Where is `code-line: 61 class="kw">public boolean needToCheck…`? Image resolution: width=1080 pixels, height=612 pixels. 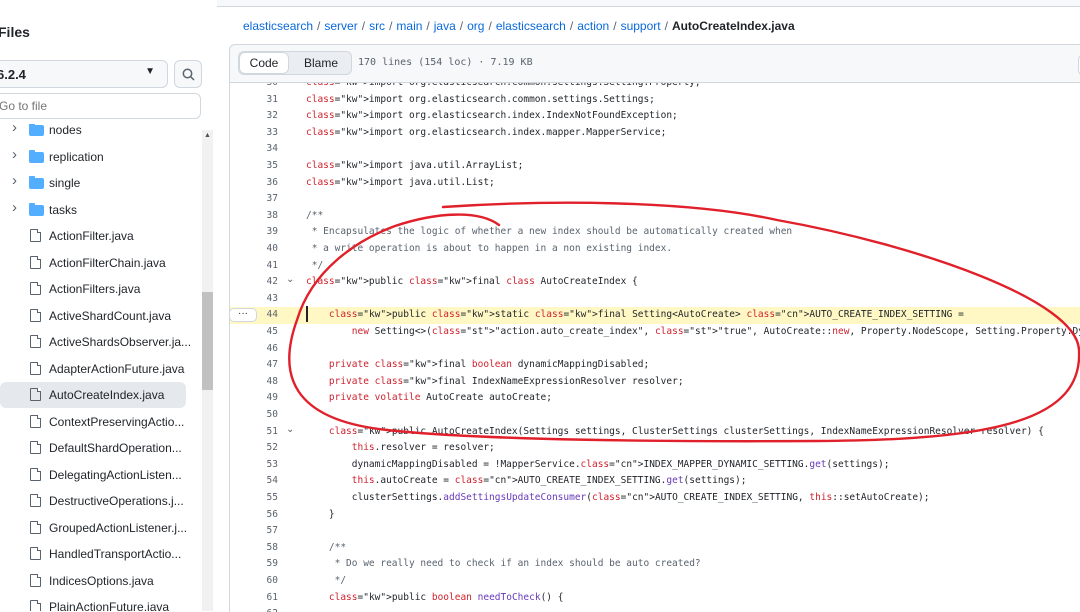
code-line: 61 class="kw">public boolean needToCheck… is located at coordinates (655, 598).